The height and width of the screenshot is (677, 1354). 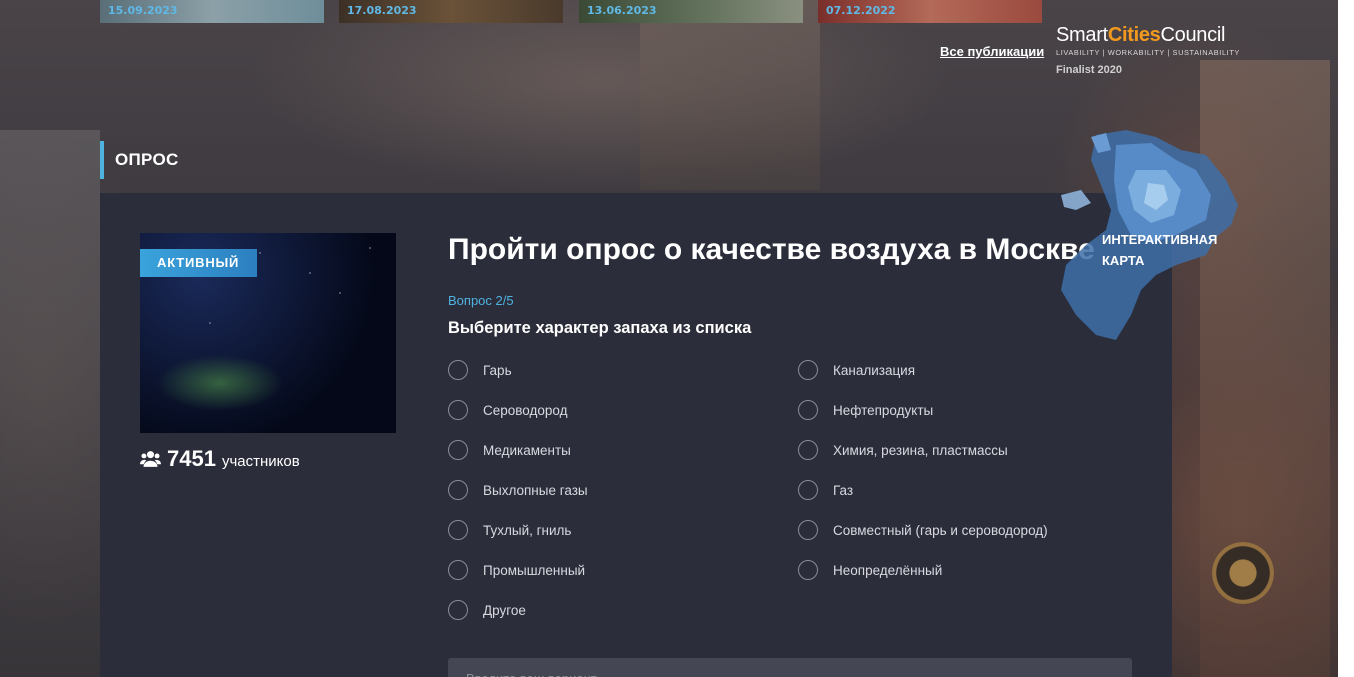 I want to click on scc-wordmark: SmartCitiesCouncil, so click(x=1151, y=35).